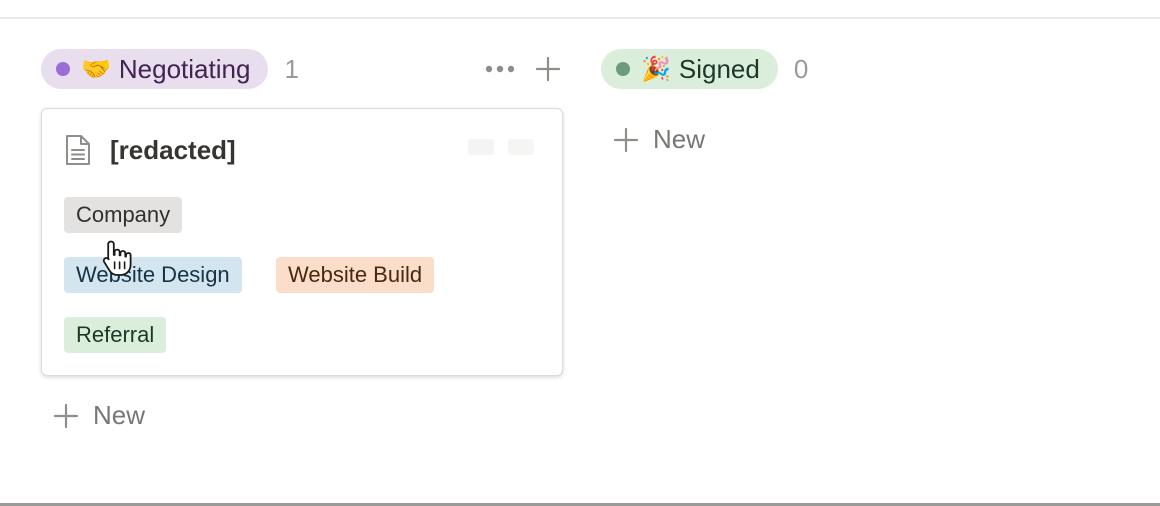 The image size is (1160, 506). Describe the element at coordinates (580, 18) in the screenshot. I see `top-divider` at that location.